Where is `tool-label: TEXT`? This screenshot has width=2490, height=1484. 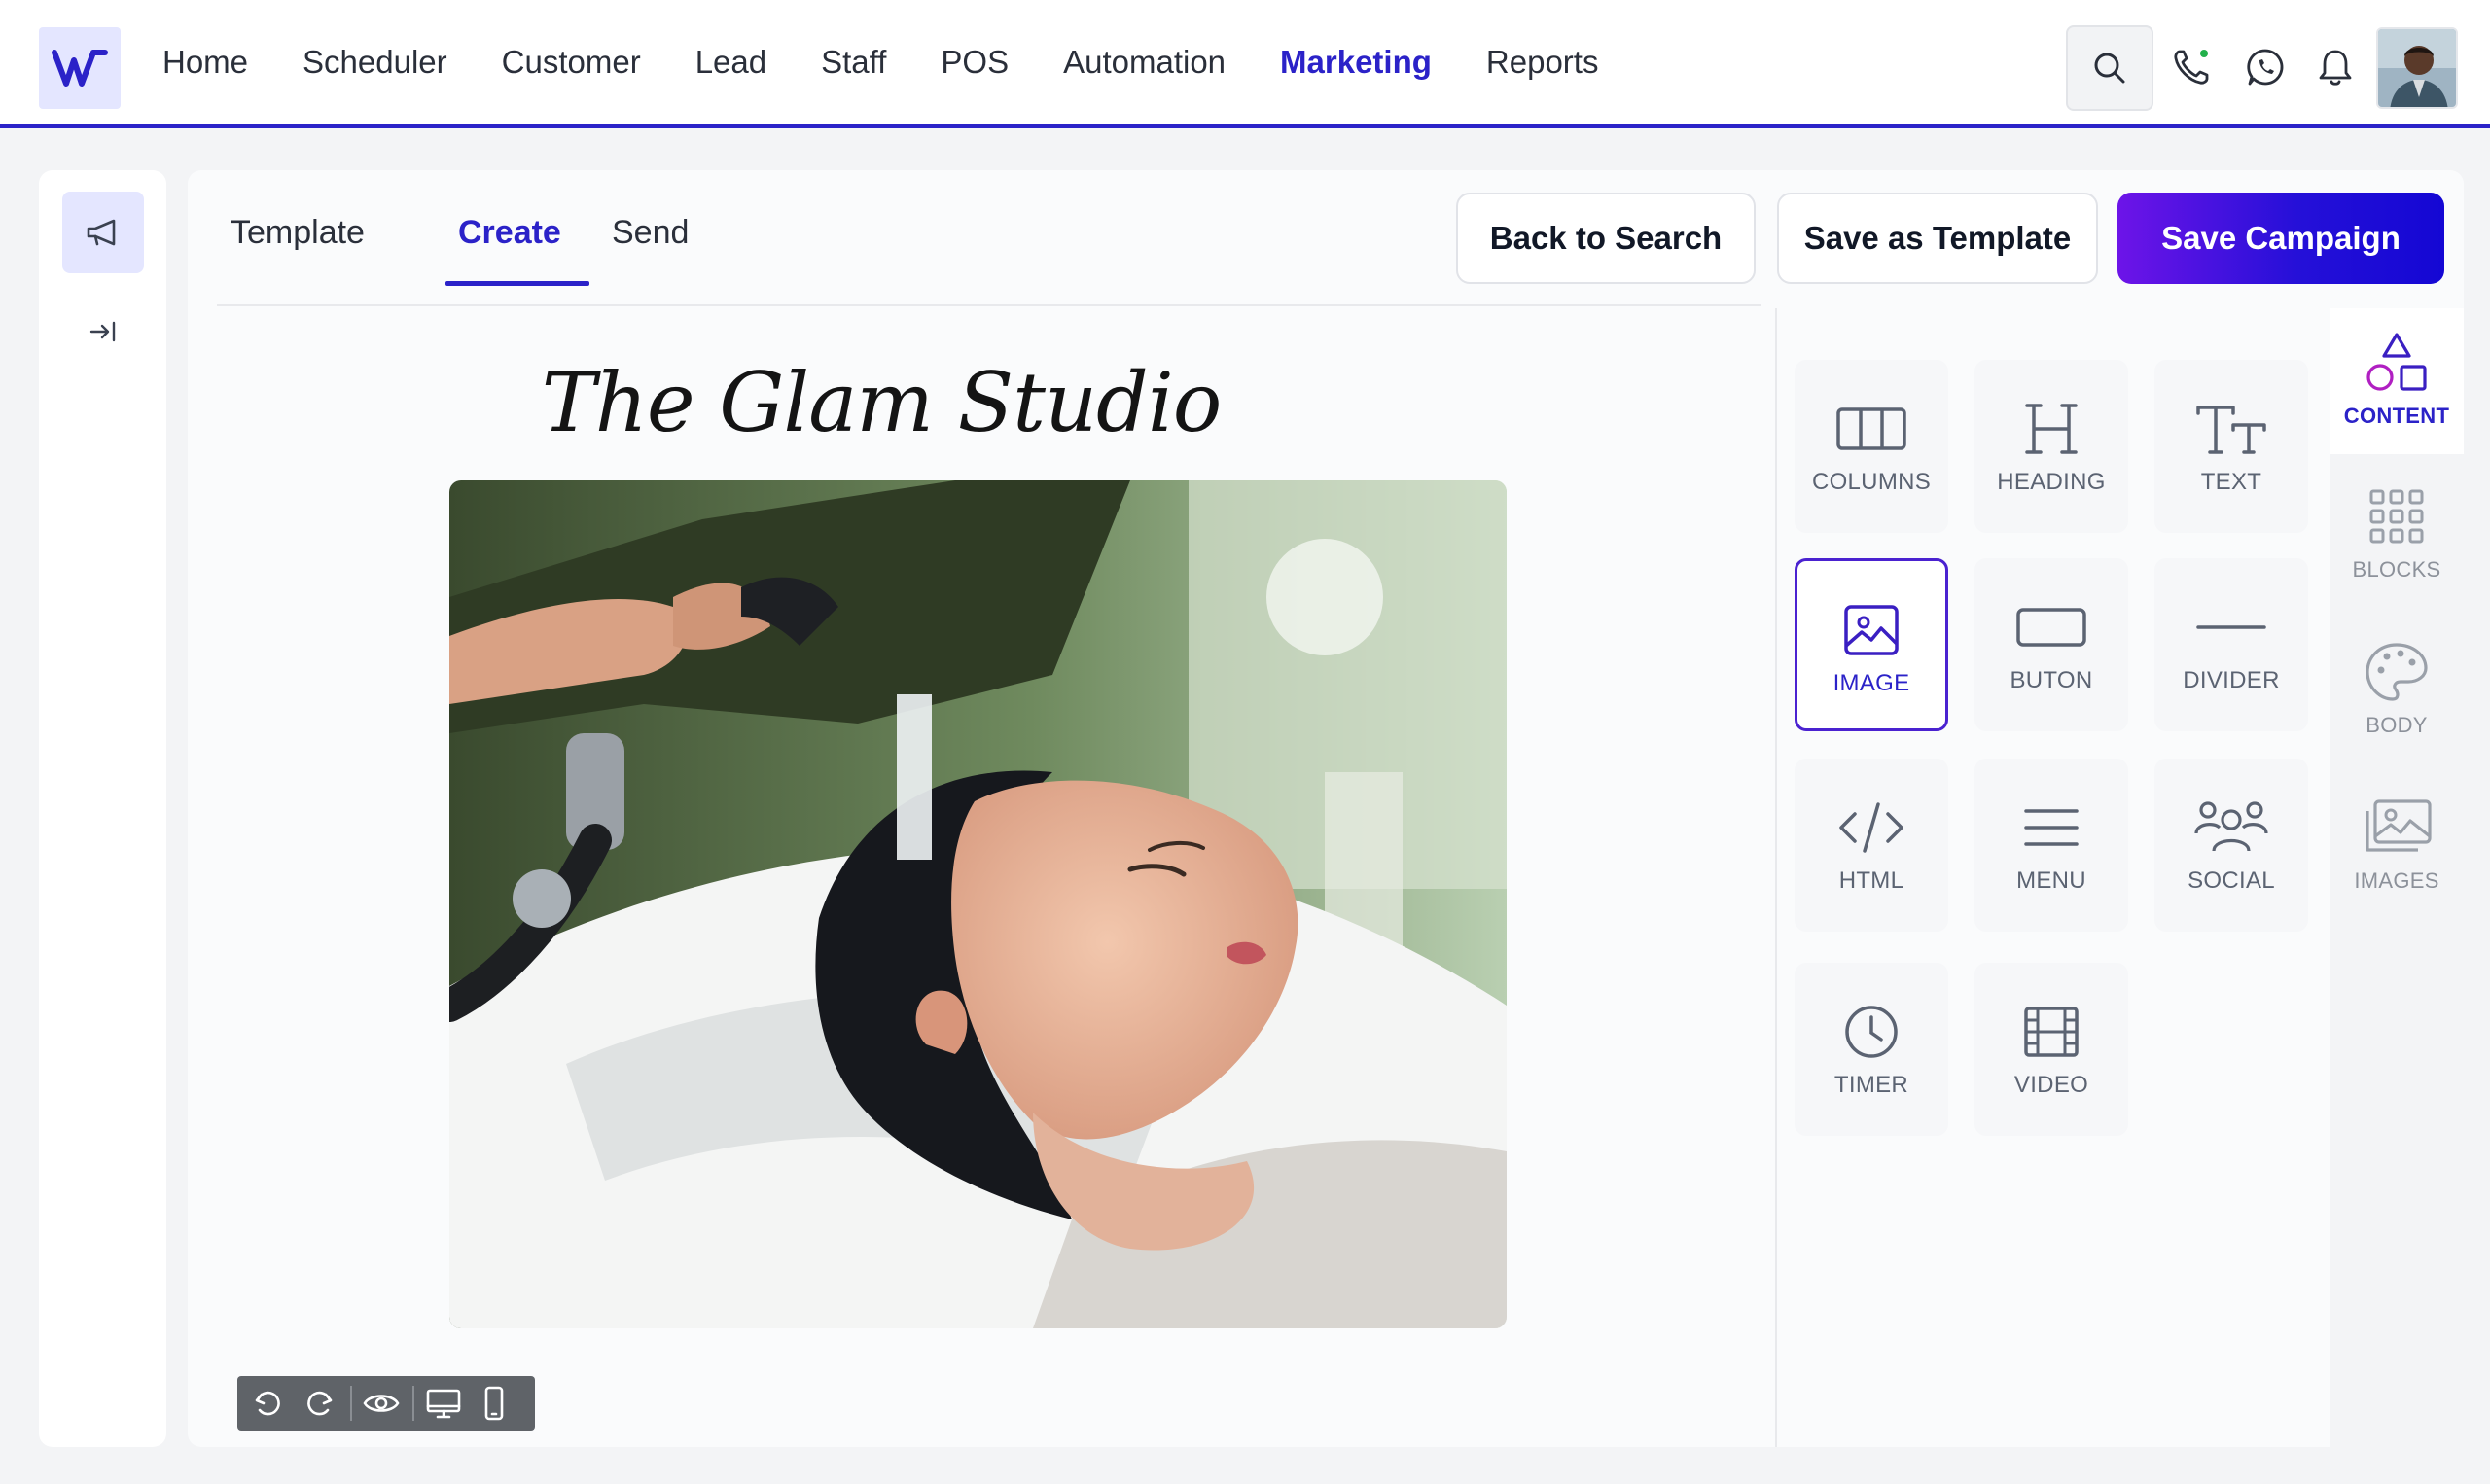 tool-label: TEXT is located at coordinates (2231, 482).